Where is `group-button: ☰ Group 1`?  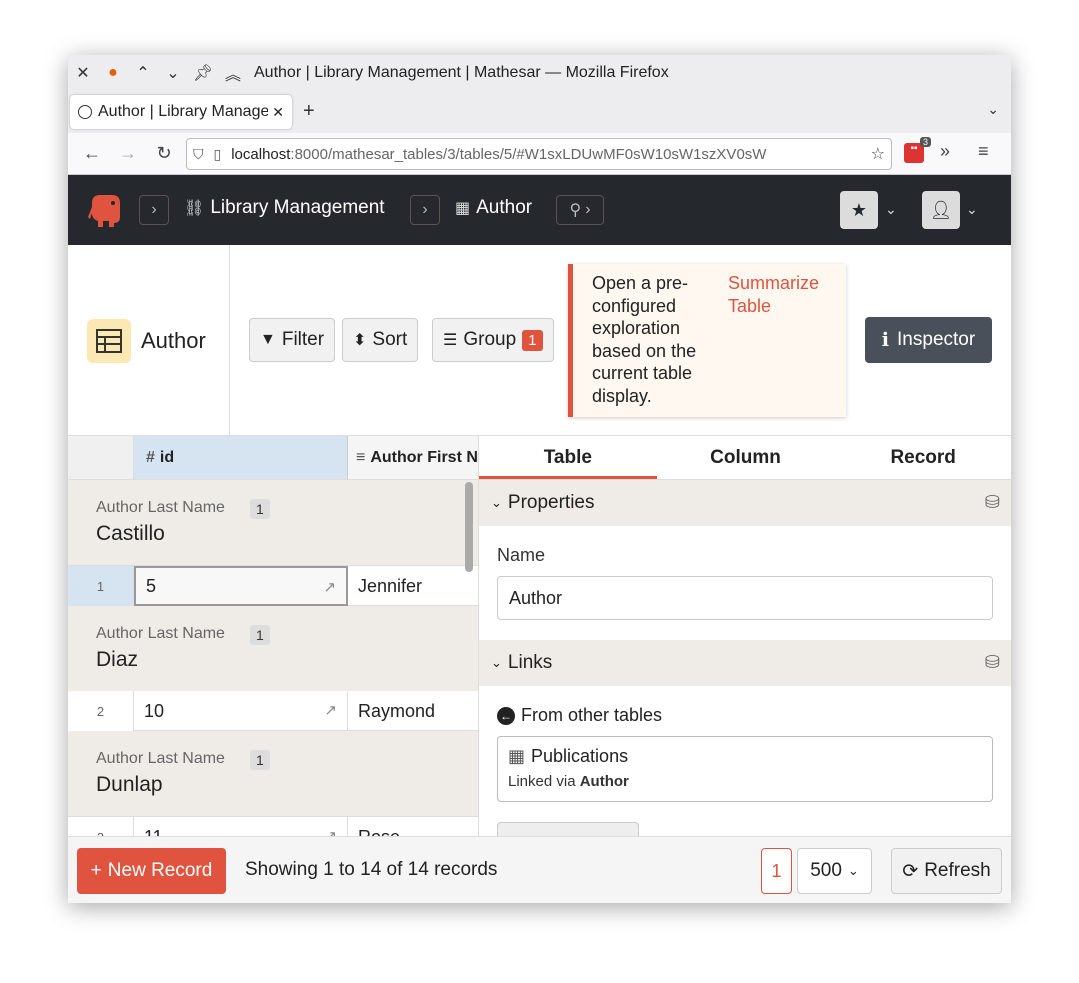
group-button: ☰ Group 1 is located at coordinates (493, 340).